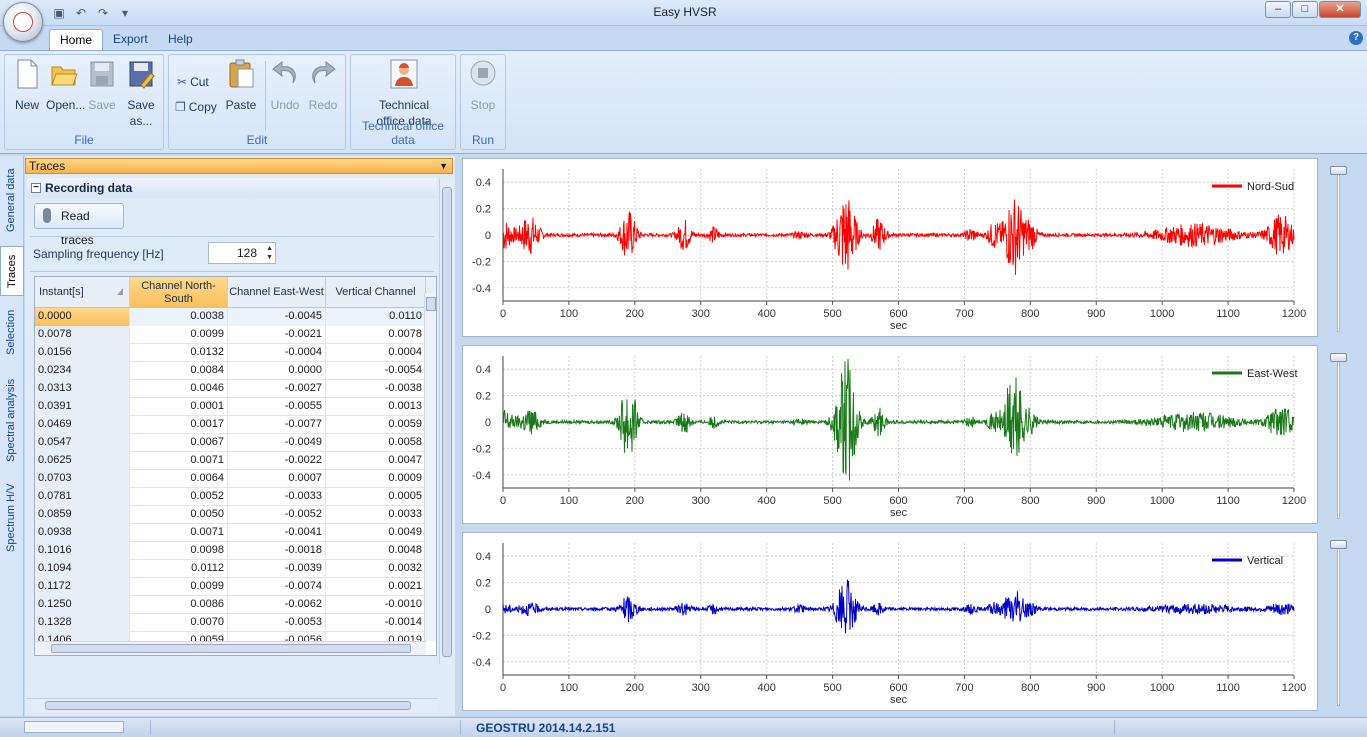 This screenshot has height=737, width=1367. I want to click on table-row: 0.0938 0.0071 -0.0041 0.0049, so click(230, 533).